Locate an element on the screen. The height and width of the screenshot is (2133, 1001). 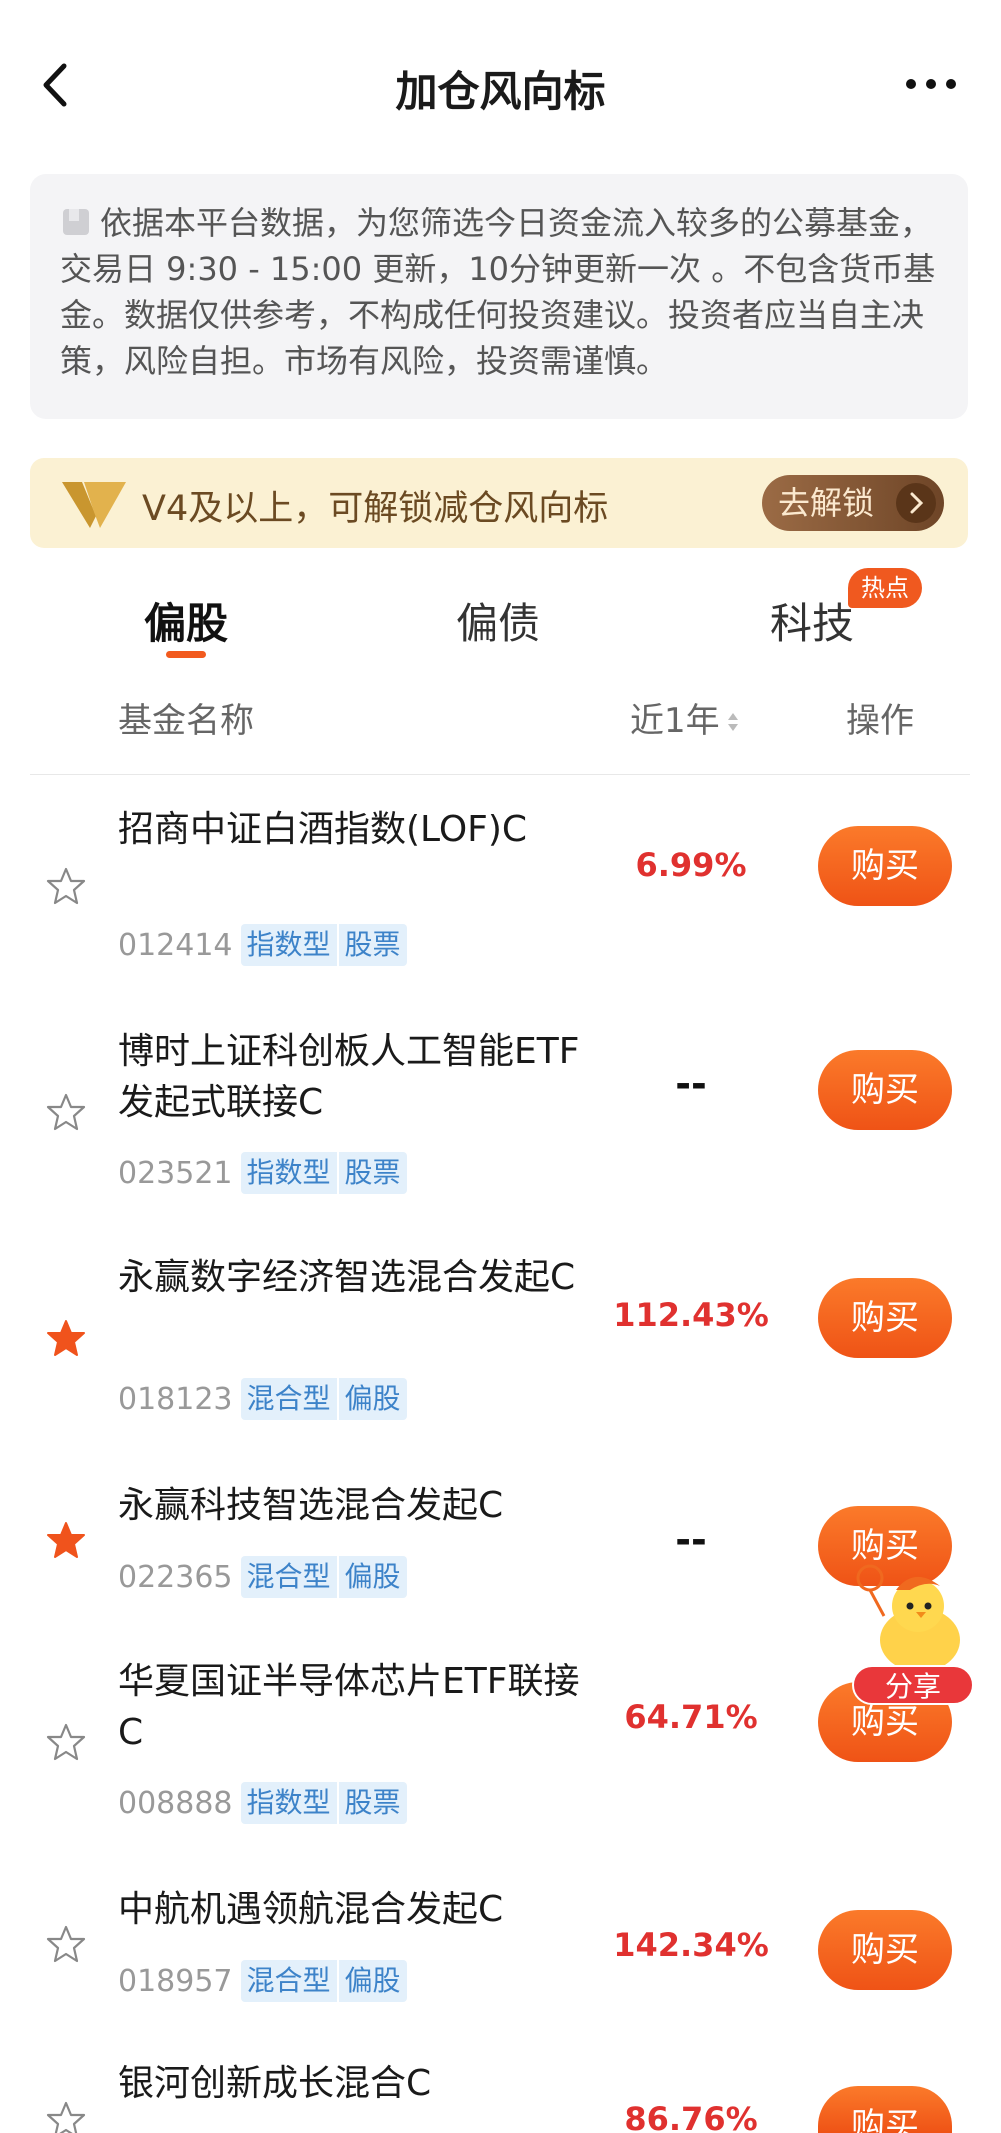
tab-equity: 偏股 is located at coordinates (186, 620).